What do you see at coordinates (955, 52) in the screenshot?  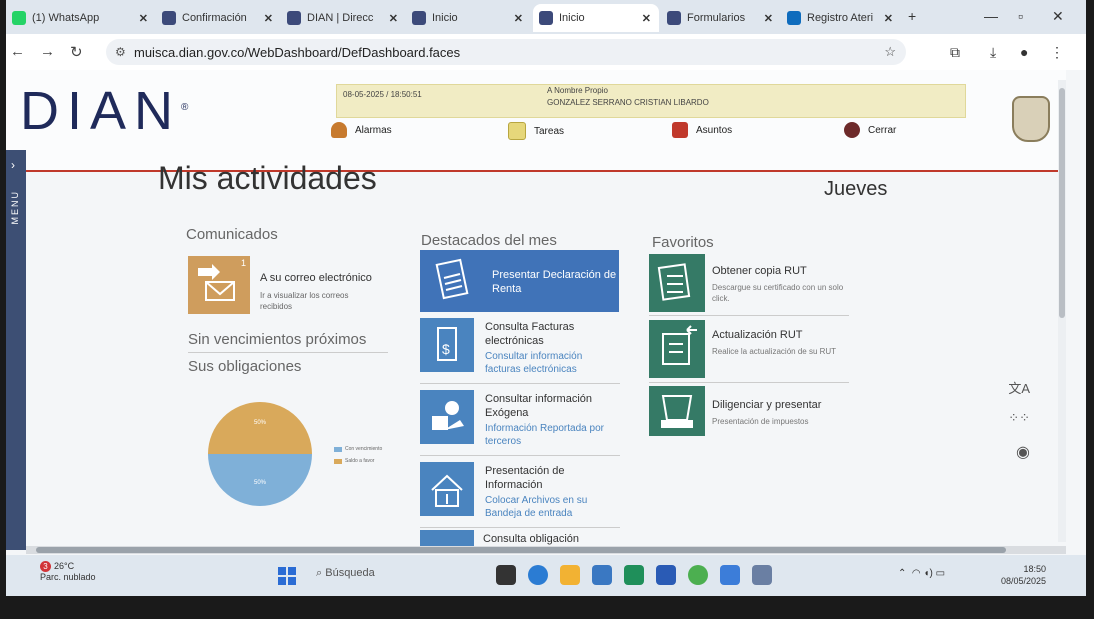 I see `extensions-icon: ⧉` at bounding box center [955, 52].